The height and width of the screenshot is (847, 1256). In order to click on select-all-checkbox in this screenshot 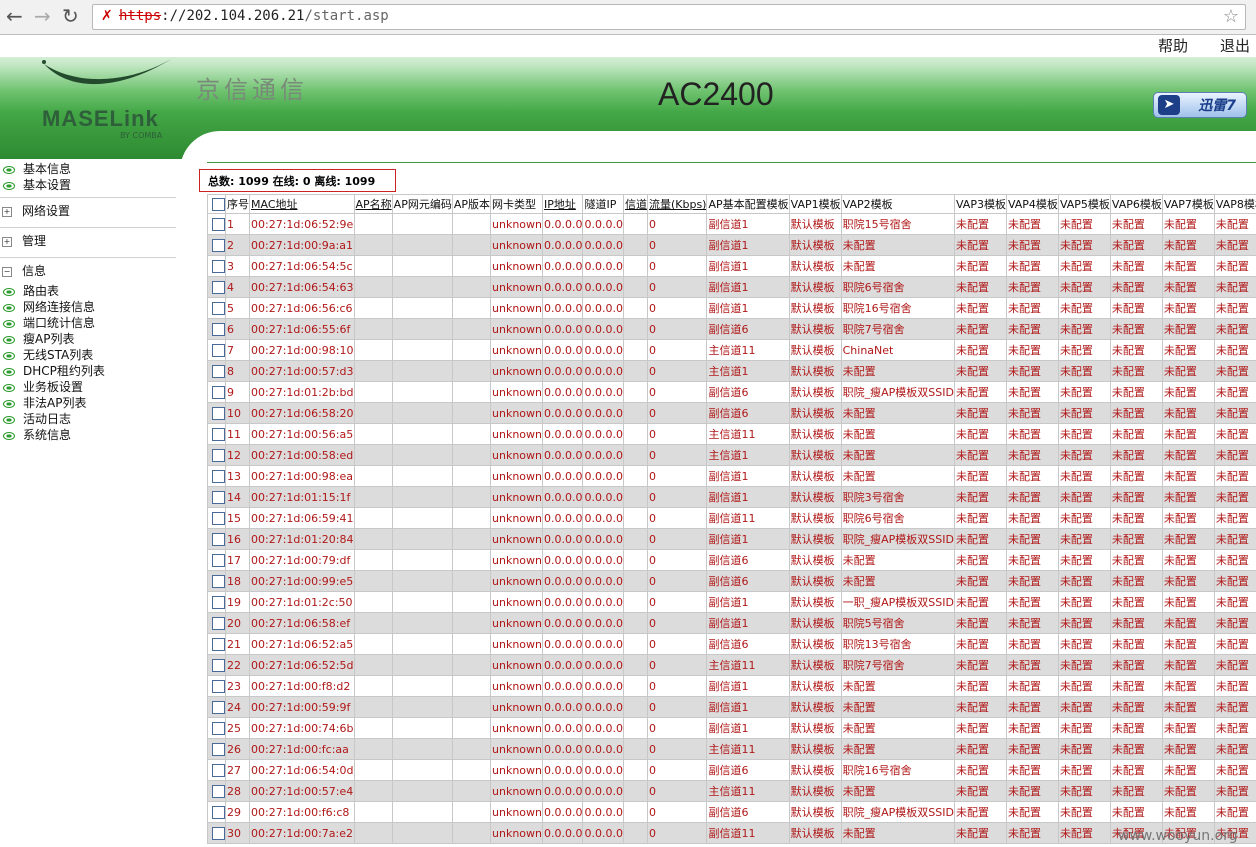, I will do `click(218, 204)`.